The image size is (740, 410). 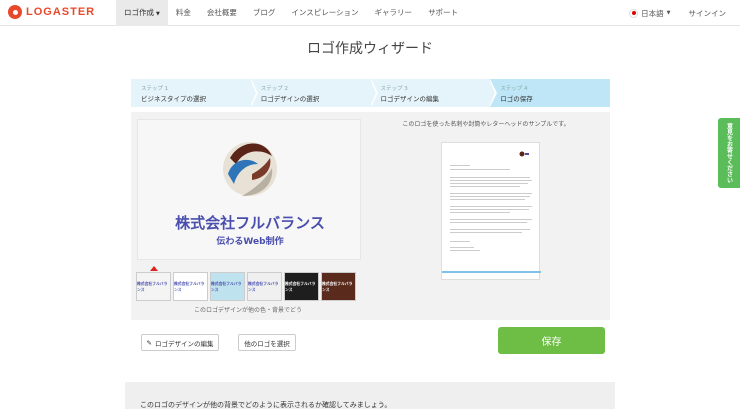 I want to click on step-3: ステップ 3 ロゴデザインの編集, so click(x=434, y=93).